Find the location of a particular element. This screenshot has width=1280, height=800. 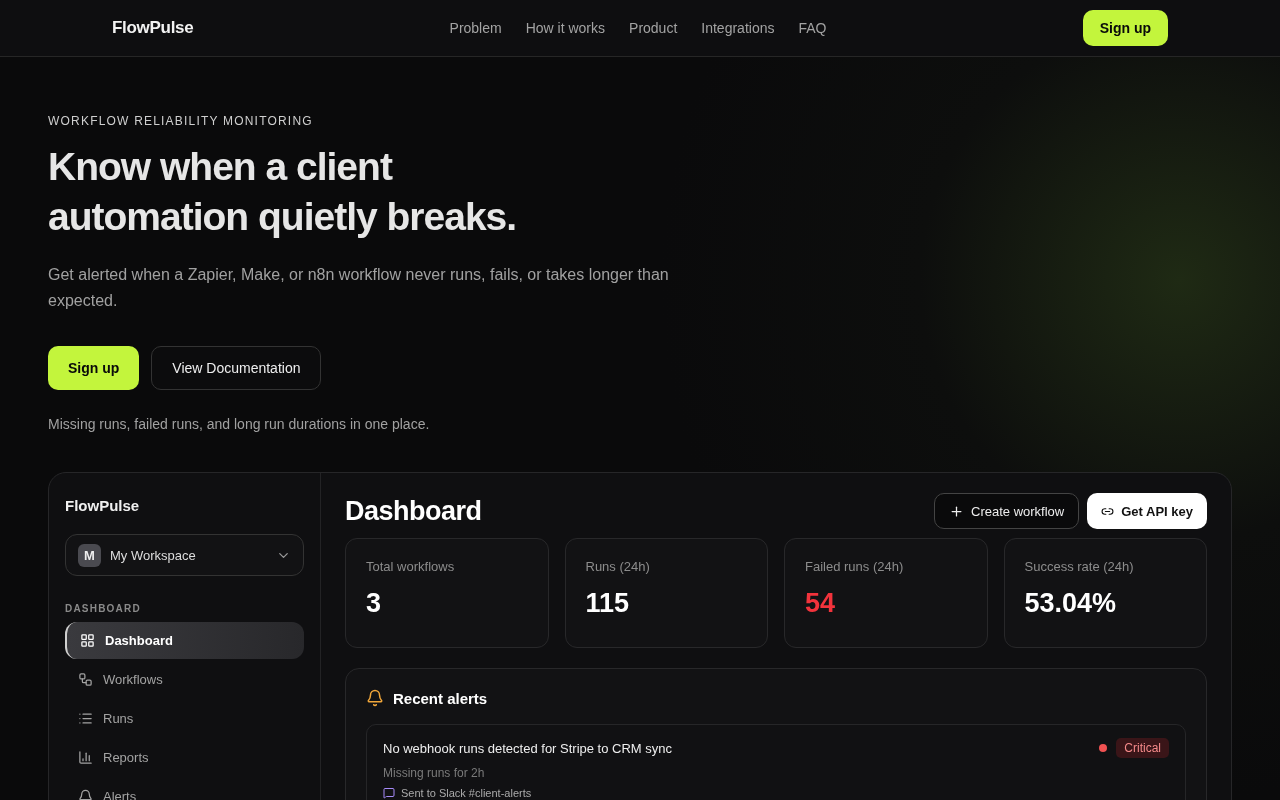

workspace-avatar: M is located at coordinates (89, 555).